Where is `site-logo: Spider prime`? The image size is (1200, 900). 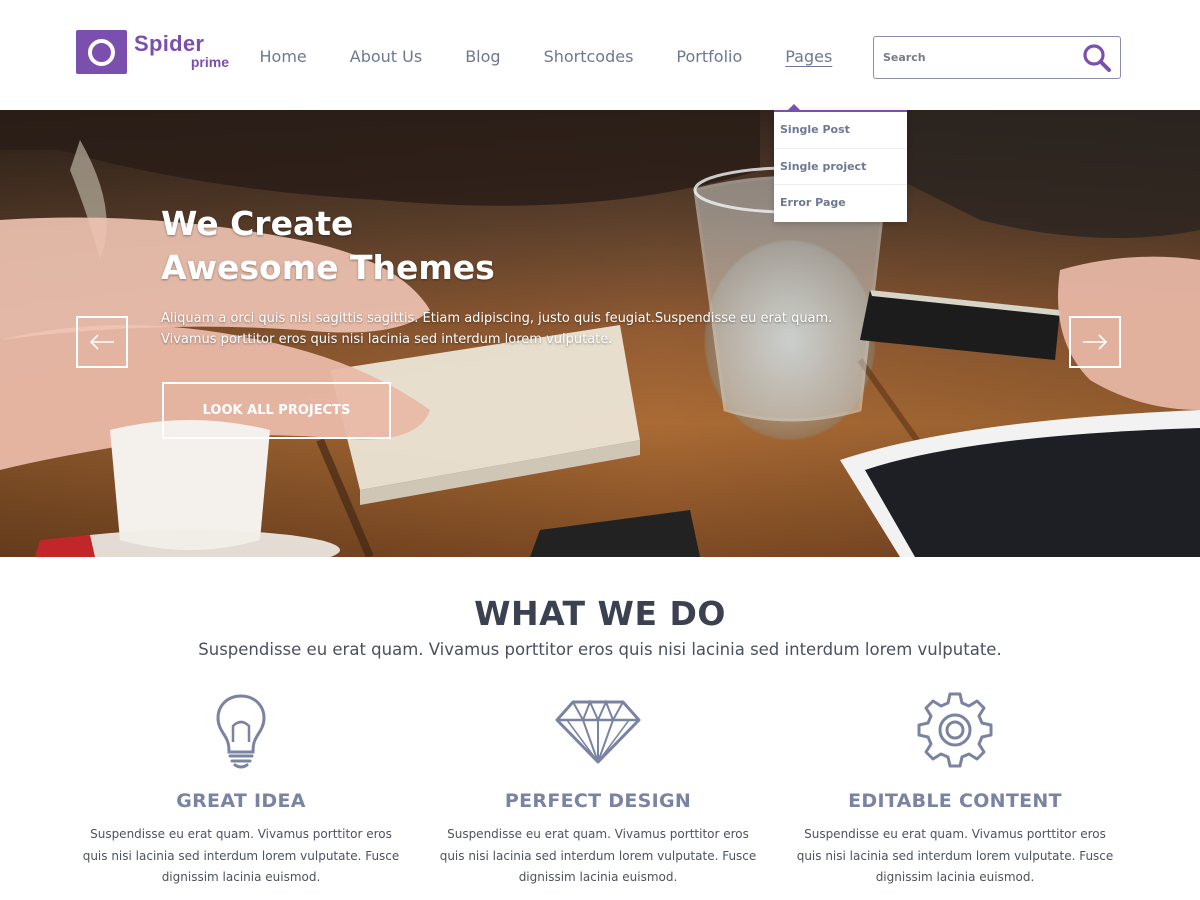 site-logo: Spider prime is located at coordinates (152, 52).